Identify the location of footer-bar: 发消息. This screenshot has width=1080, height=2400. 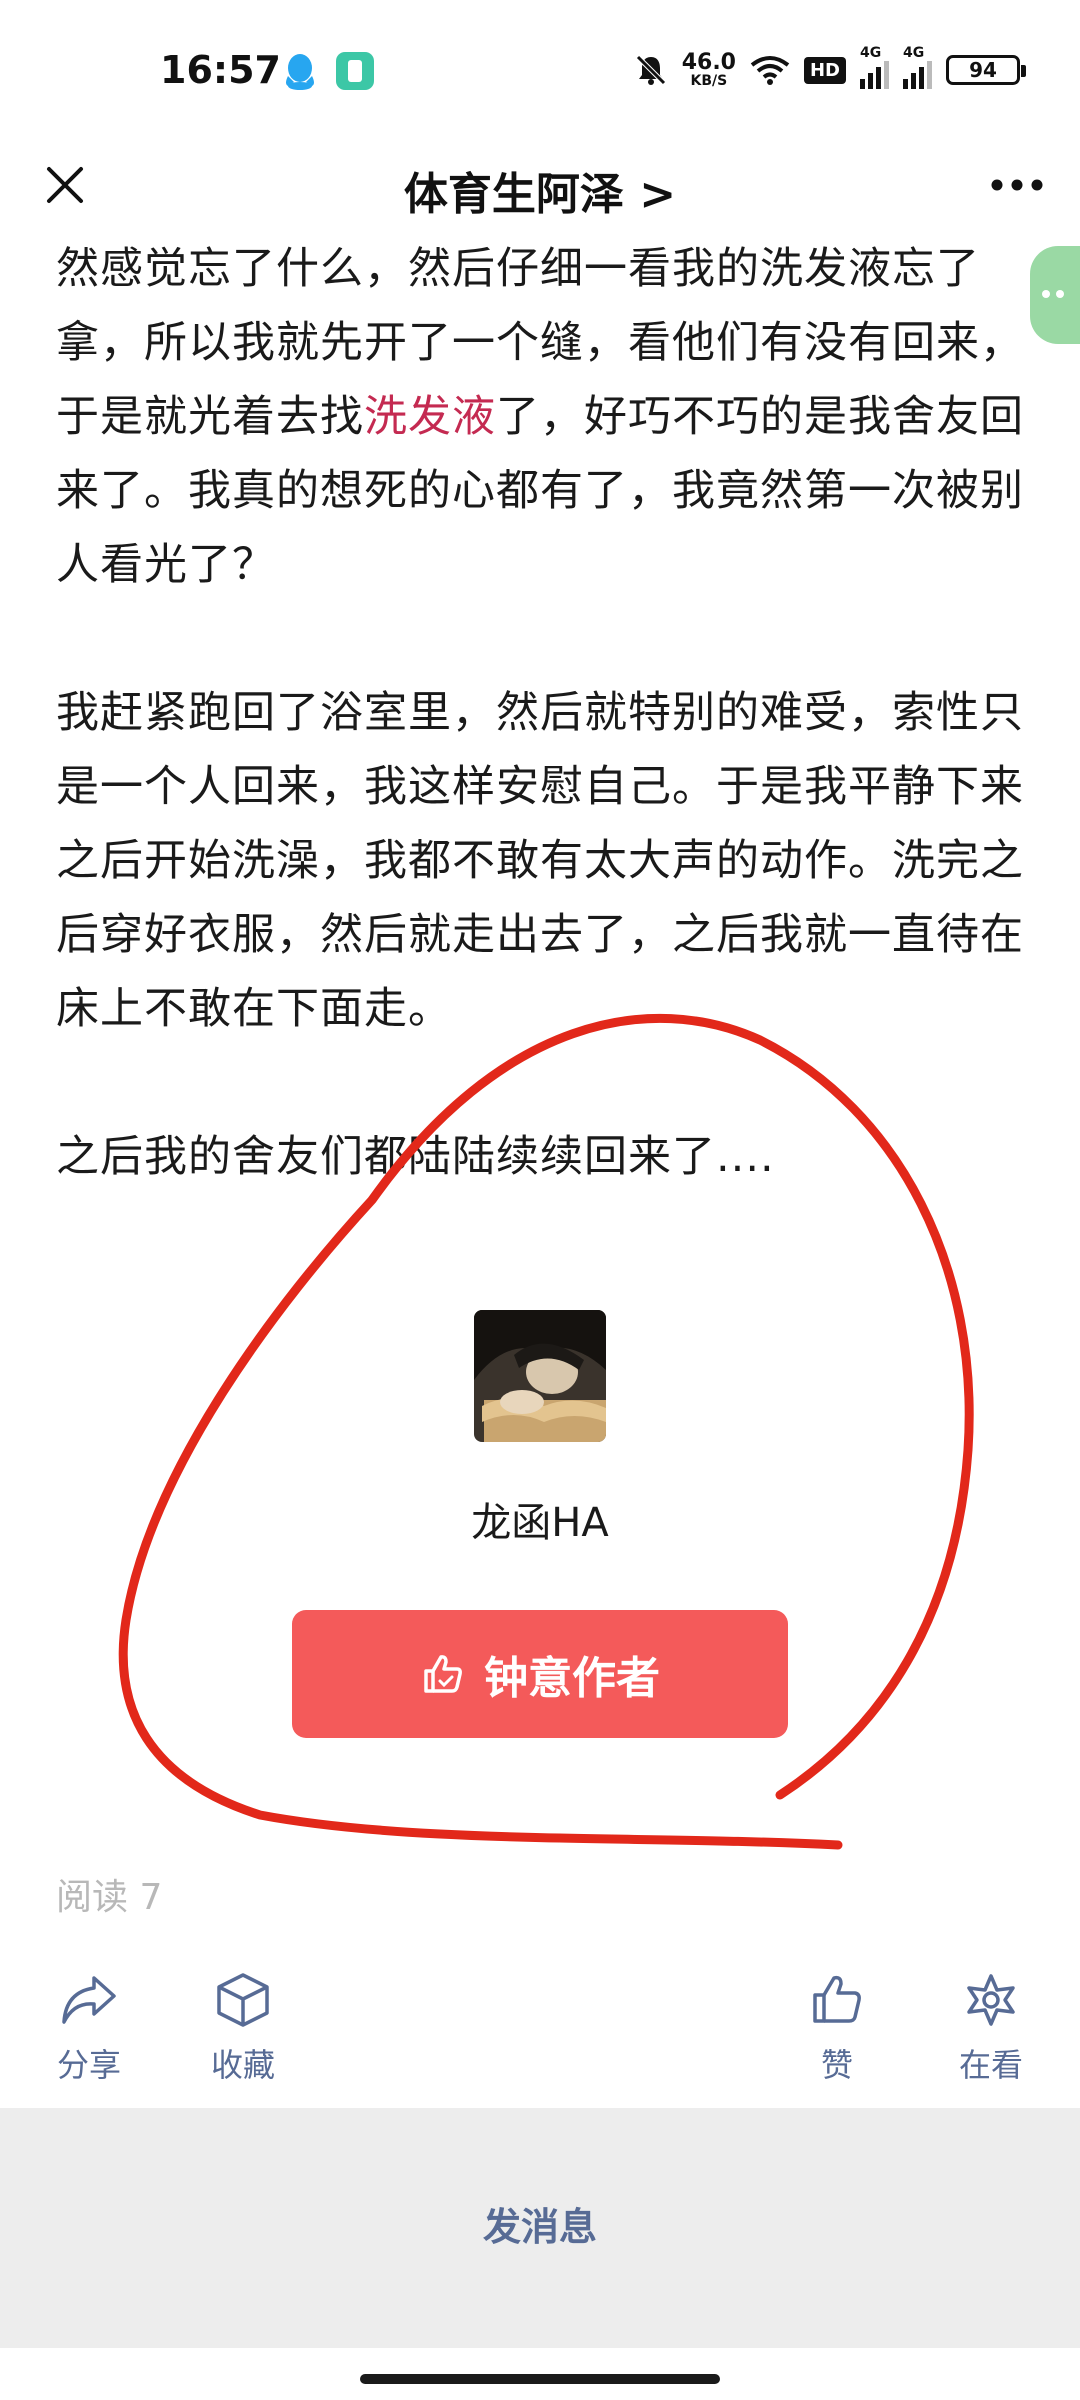
(540, 2228).